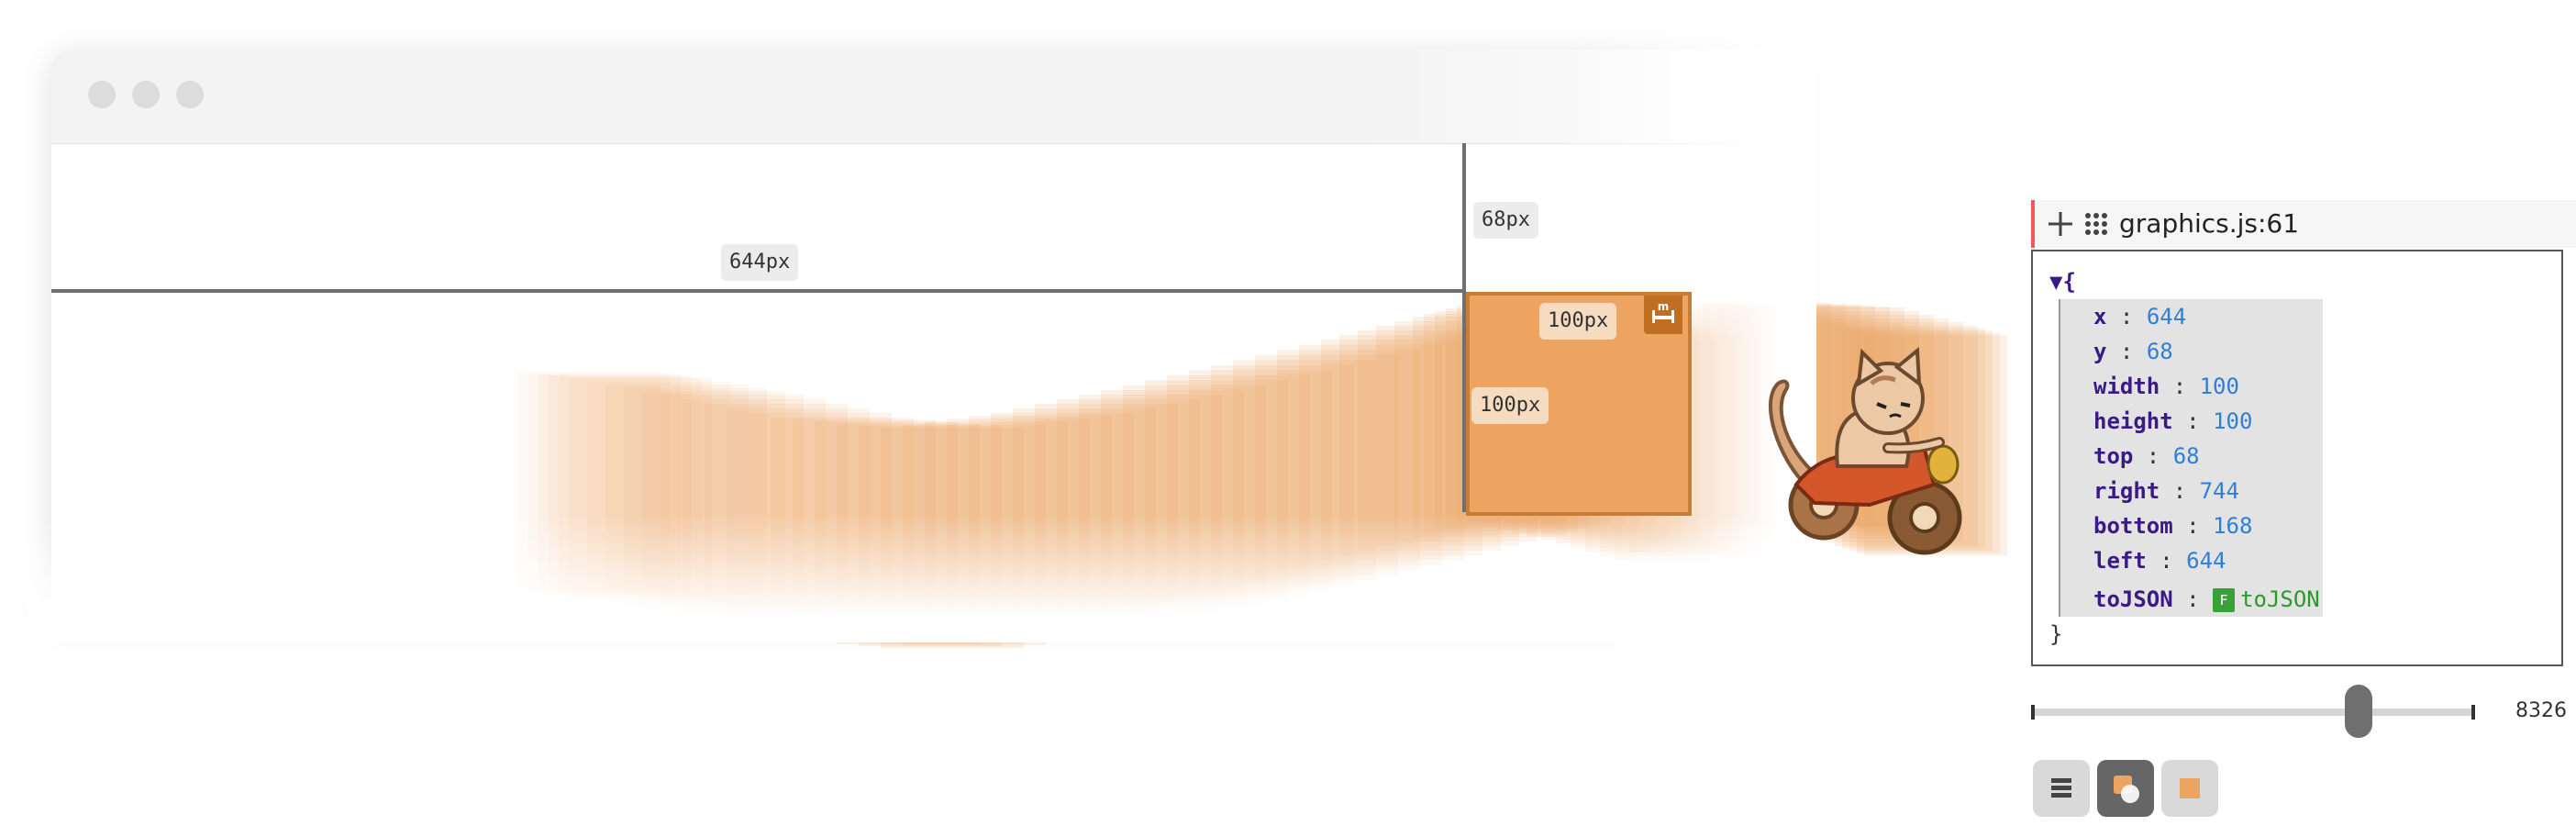 Image resolution: width=2576 pixels, height=826 pixels. I want to click on property-row-top: top : 68, so click(2146, 456).